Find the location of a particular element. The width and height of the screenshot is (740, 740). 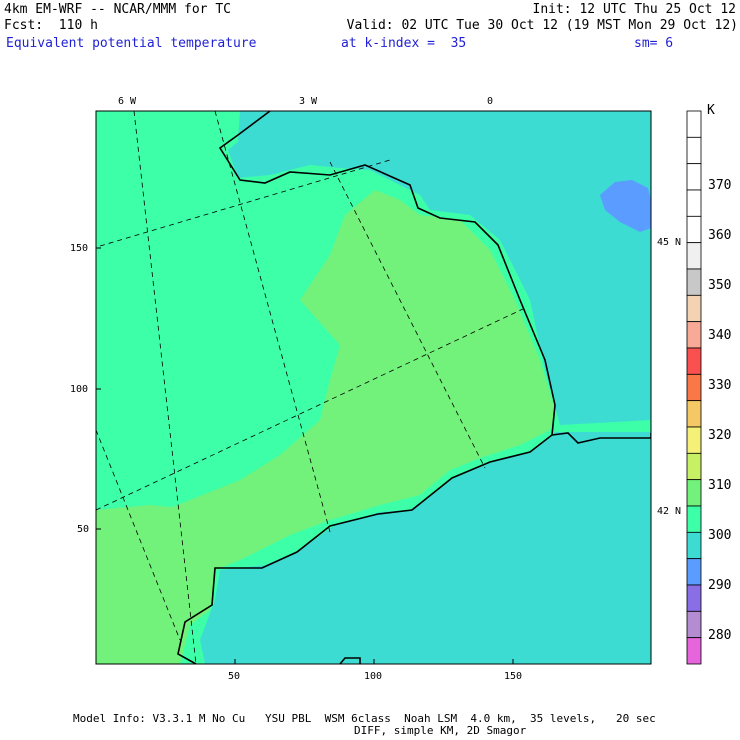

colorbar-label: 300 is located at coordinates (720, 535).